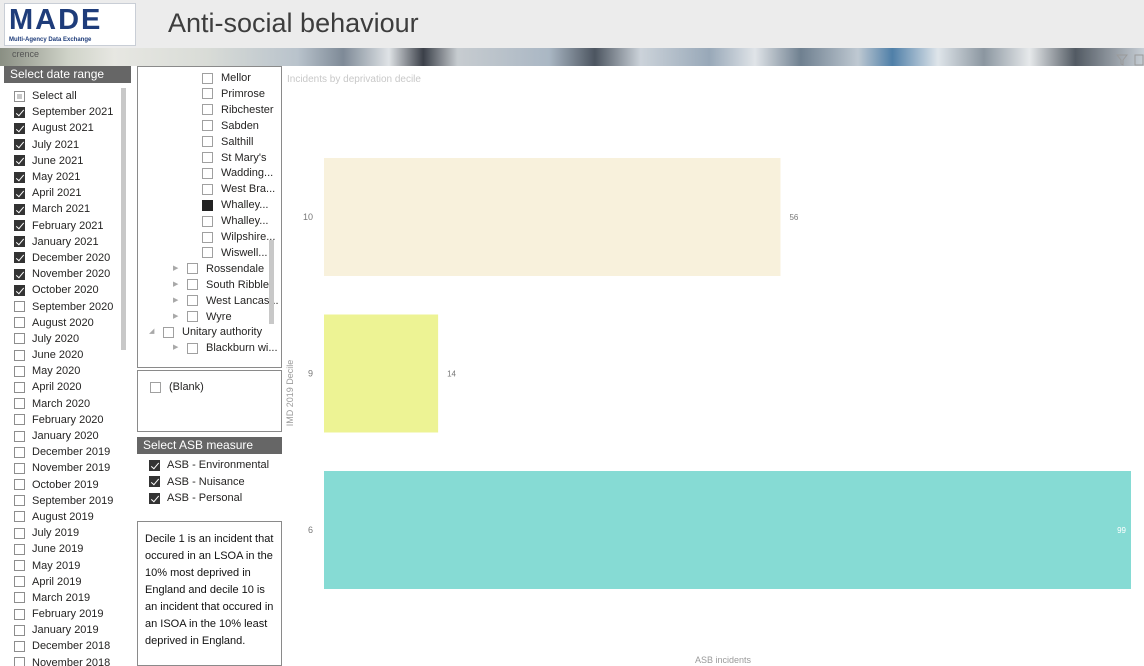 This screenshot has width=1144, height=666. What do you see at coordinates (69, 242) in the screenshot?
I see `date-option: January 2021` at bounding box center [69, 242].